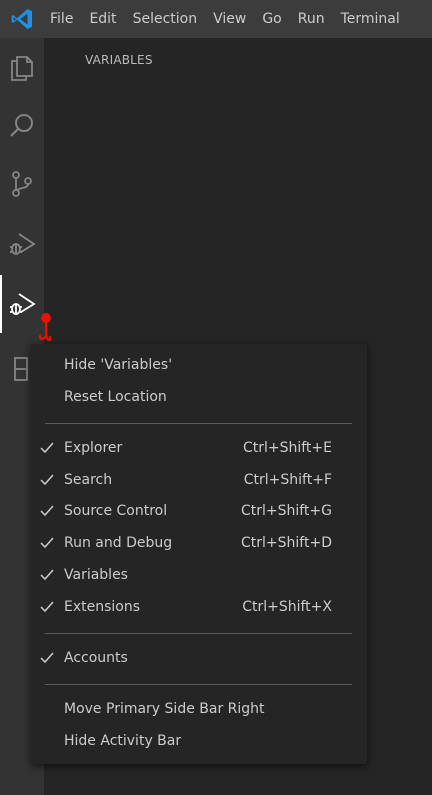 The height and width of the screenshot is (795, 432). I want to click on activity-explorer, so click(22, 68).